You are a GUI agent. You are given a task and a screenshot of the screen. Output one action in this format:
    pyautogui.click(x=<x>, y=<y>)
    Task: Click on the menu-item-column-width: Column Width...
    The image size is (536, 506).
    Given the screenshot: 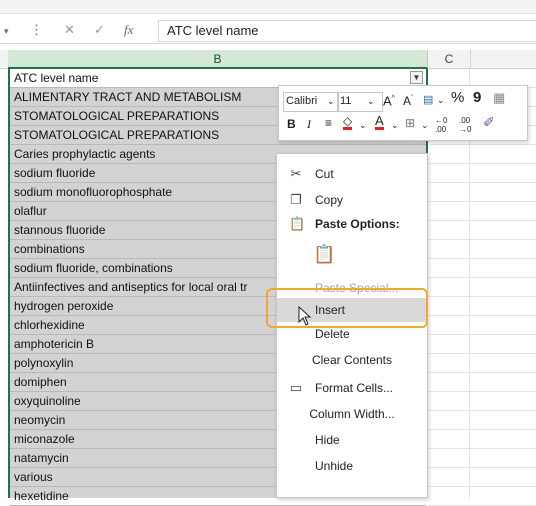 What is the action you would take?
    pyautogui.click(x=352, y=414)
    